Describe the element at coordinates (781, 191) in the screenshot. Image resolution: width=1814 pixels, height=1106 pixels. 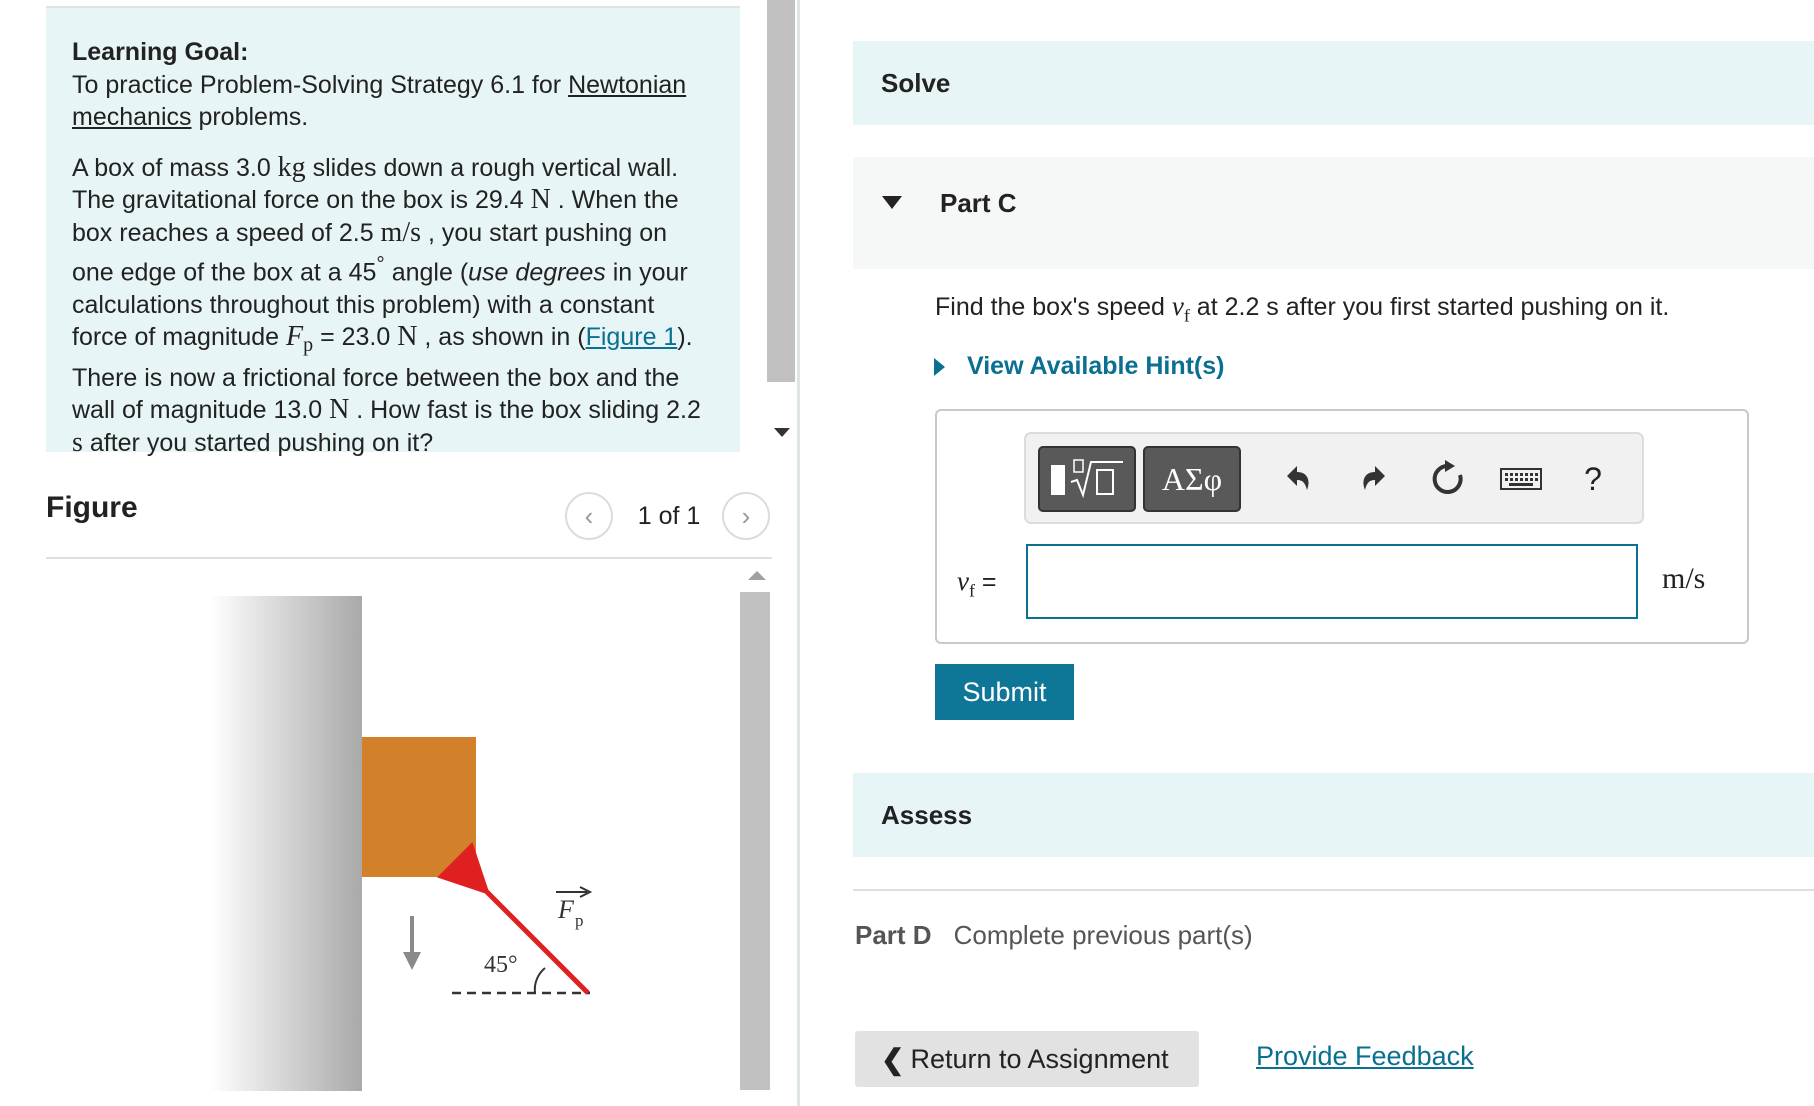
I see `problem-scrollbar-thumb` at that location.